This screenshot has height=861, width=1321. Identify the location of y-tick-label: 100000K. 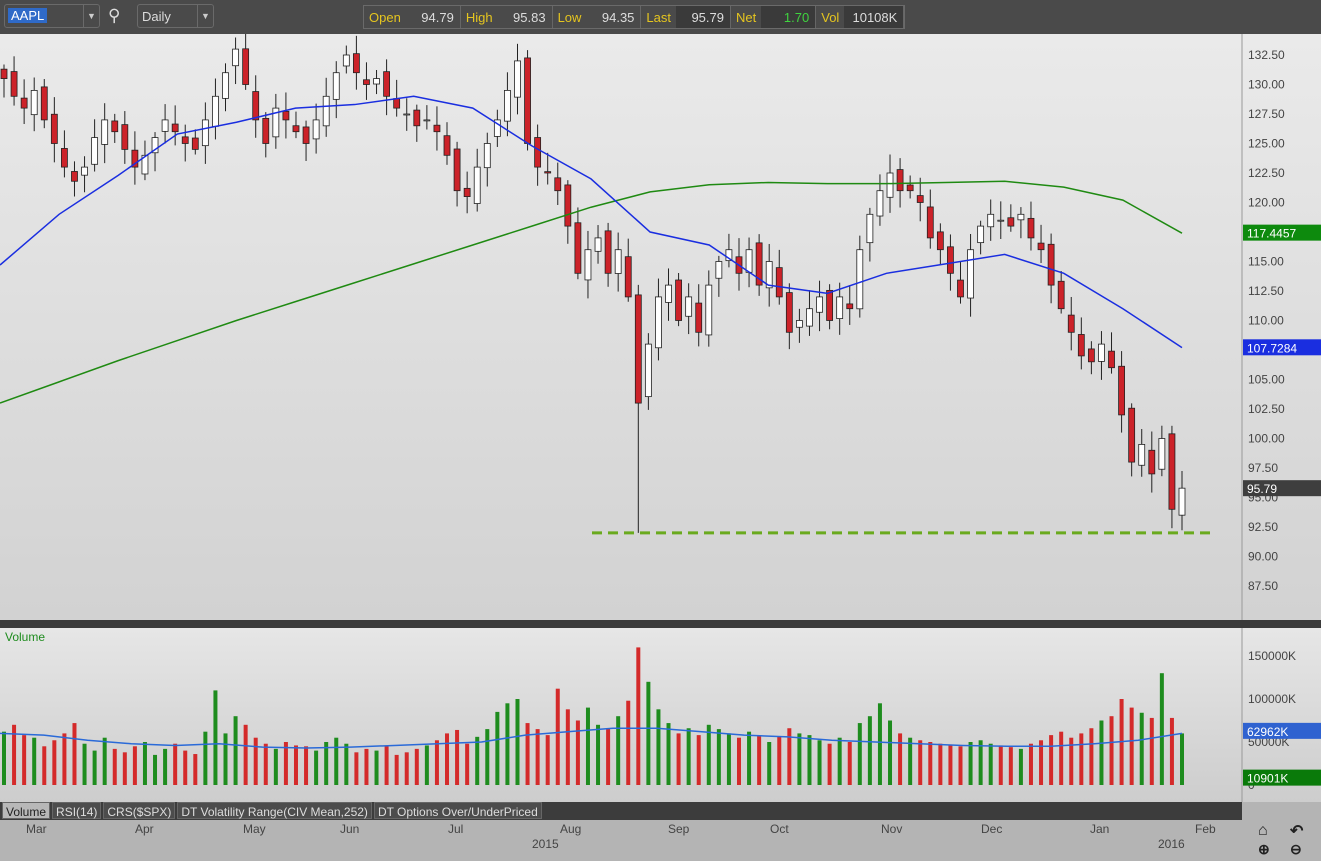
(1272, 699).